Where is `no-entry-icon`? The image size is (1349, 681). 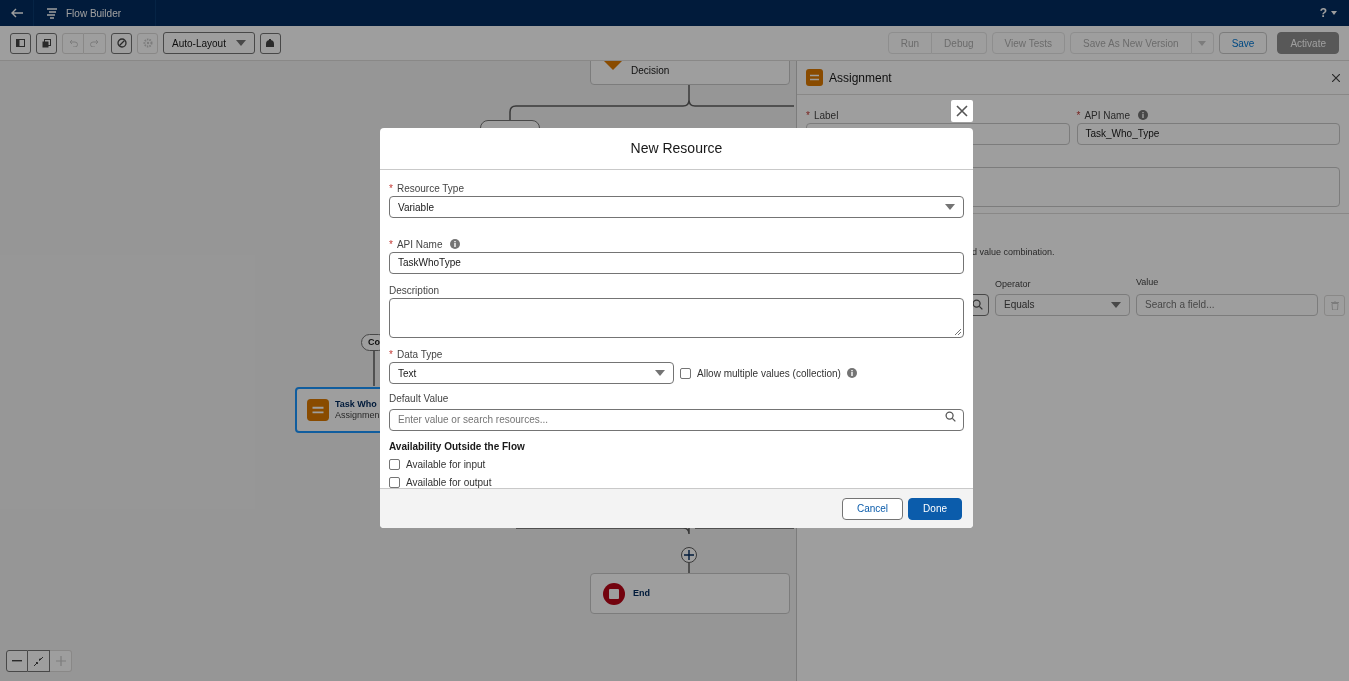 no-entry-icon is located at coordinates (121, 43).